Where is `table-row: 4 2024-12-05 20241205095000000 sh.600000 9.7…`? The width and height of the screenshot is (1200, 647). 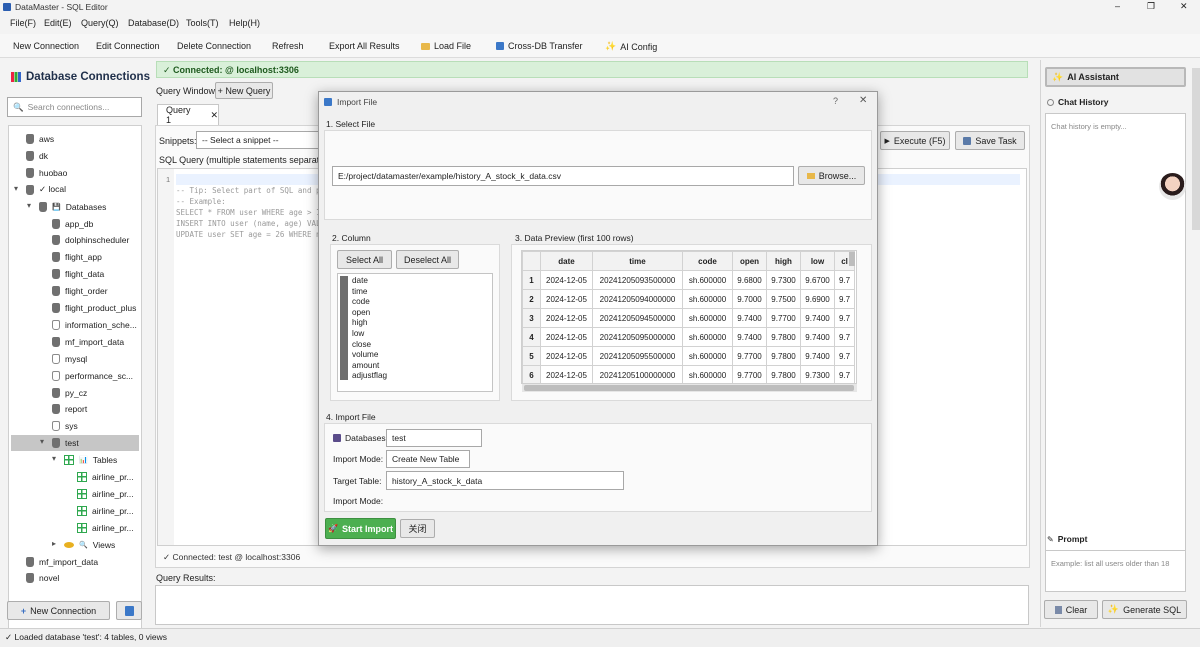 table-row: 4 2024-12-05 20241205095000000 sh.600000 9.7… is located at coordinates (689, 337).